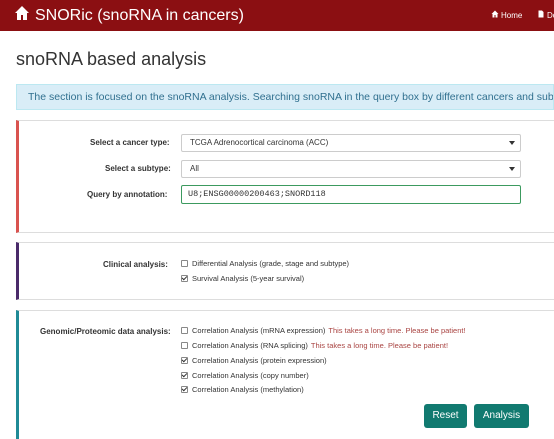 This screenshot has width=554, height=439. I want to click on nav-home-label: Home, so click(512, 15).